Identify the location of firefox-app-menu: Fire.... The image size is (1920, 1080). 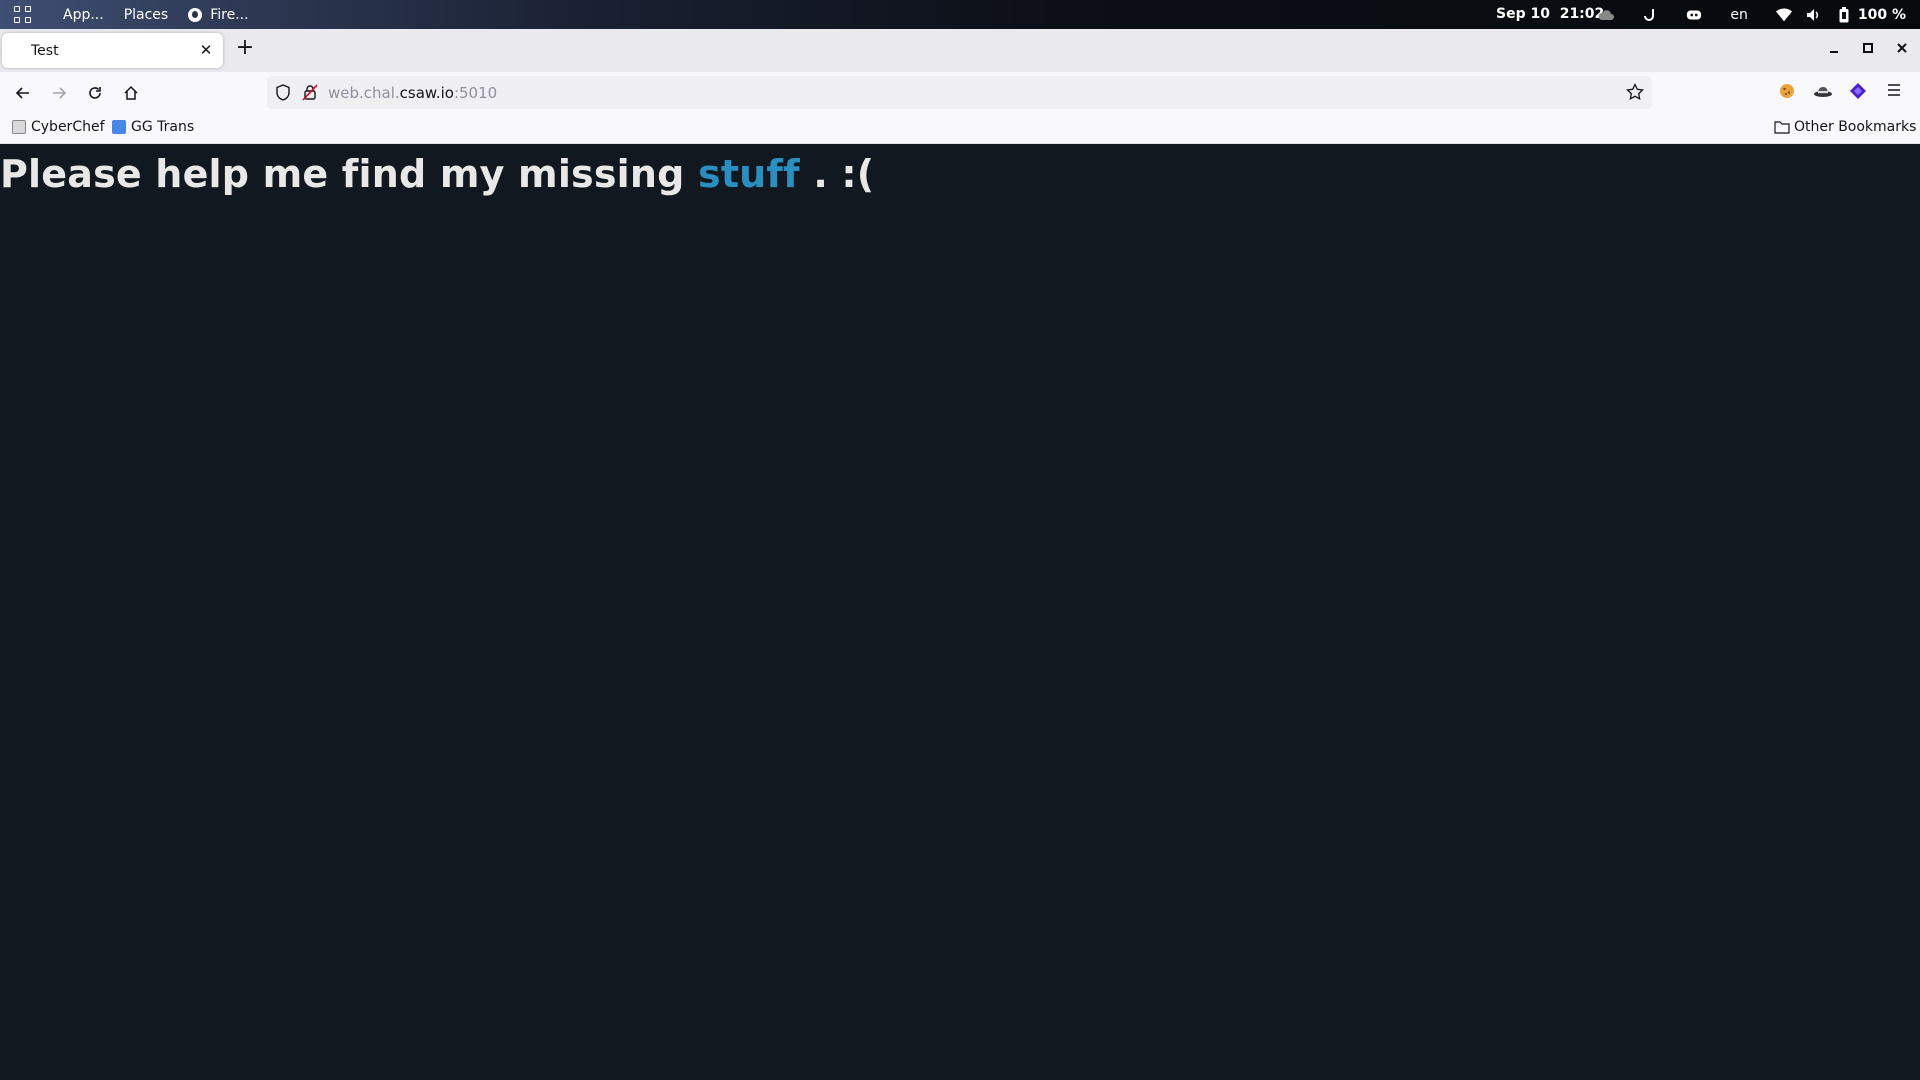
(218, 14).